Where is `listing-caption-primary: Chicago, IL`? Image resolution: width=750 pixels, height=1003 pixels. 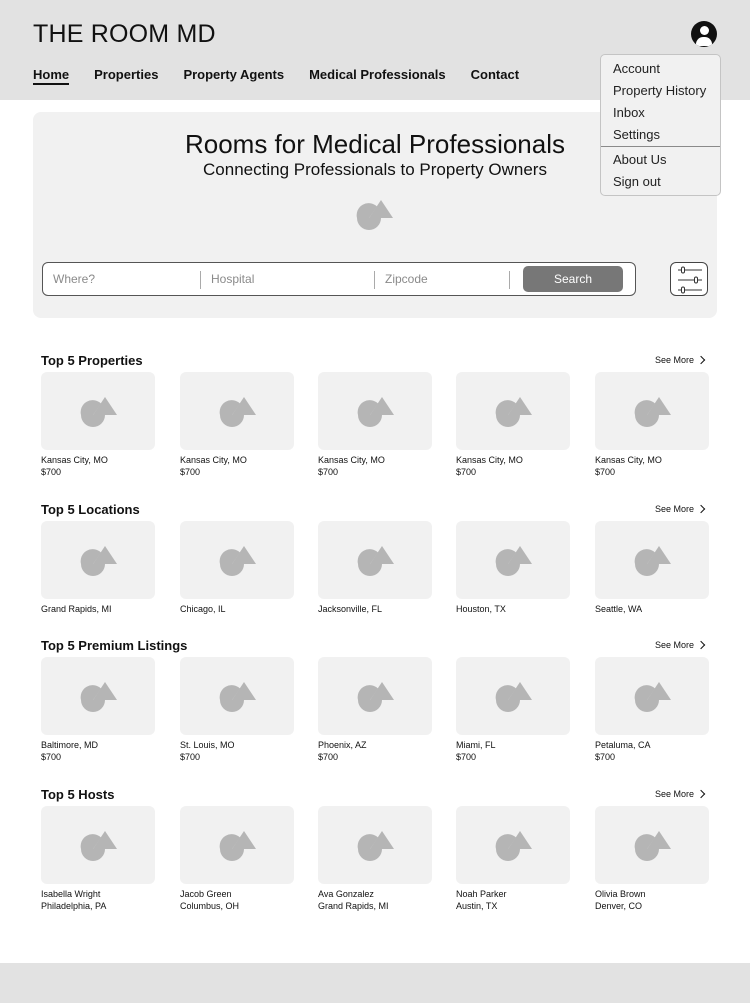 listing-caption-primary: Chicago, IL is located at coordinates (203, 609).